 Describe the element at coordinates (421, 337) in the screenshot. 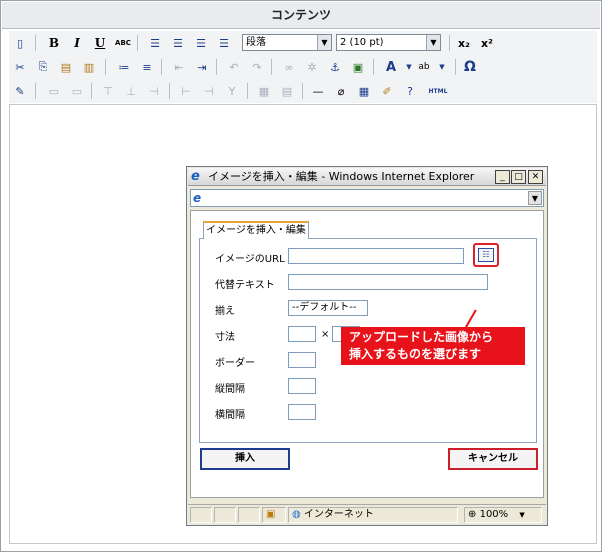

I see `callout-line-1: アップロードした画像から` at that location.